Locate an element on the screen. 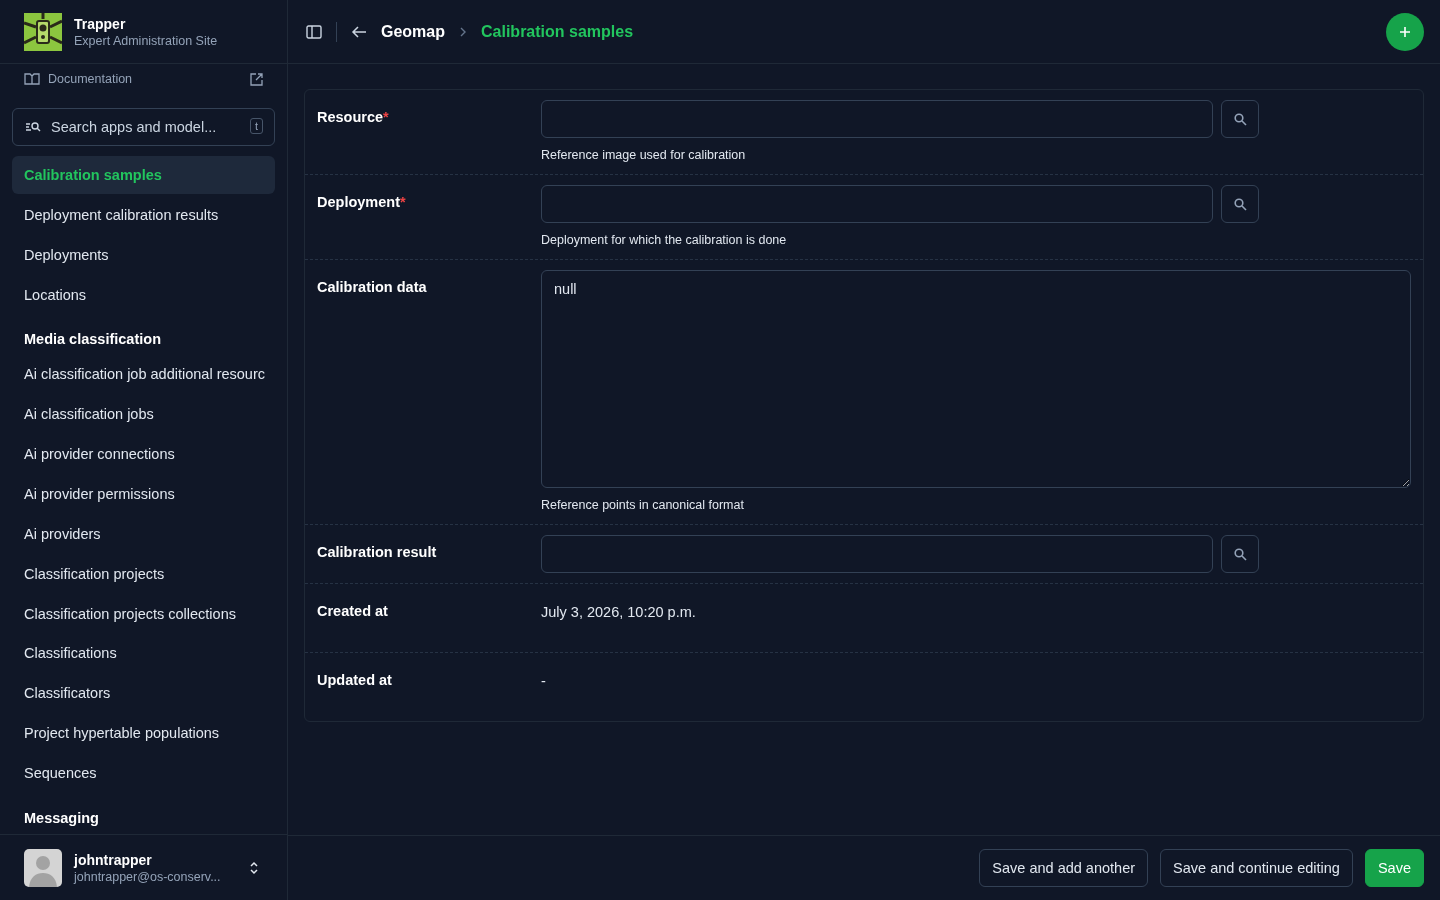  secondary-button: Save and continue editing is located at coordinates (1256, 868).